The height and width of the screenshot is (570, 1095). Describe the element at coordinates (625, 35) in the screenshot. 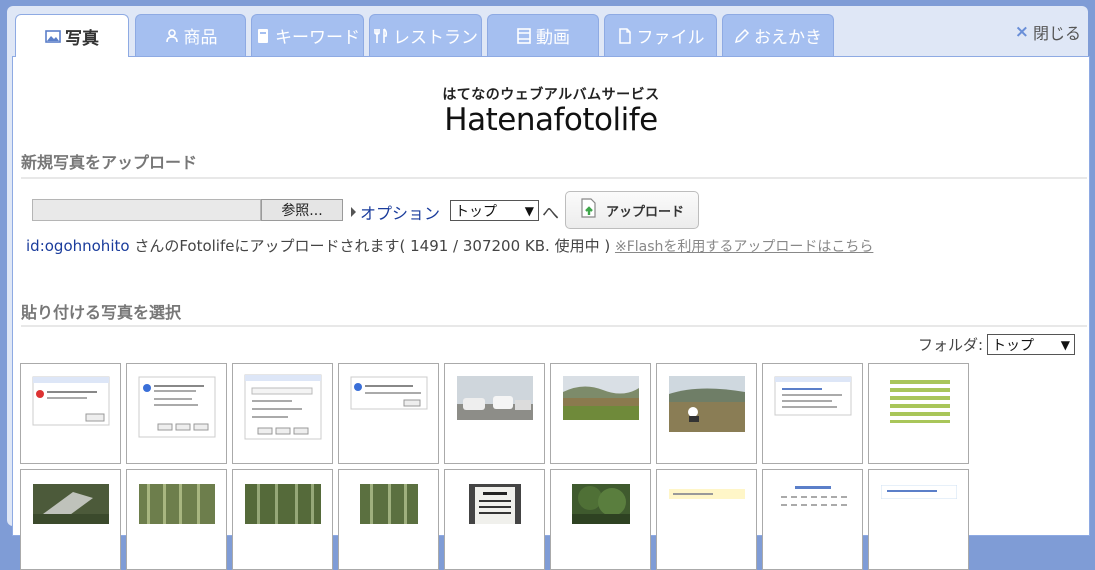

I see `file-icon` at that location.